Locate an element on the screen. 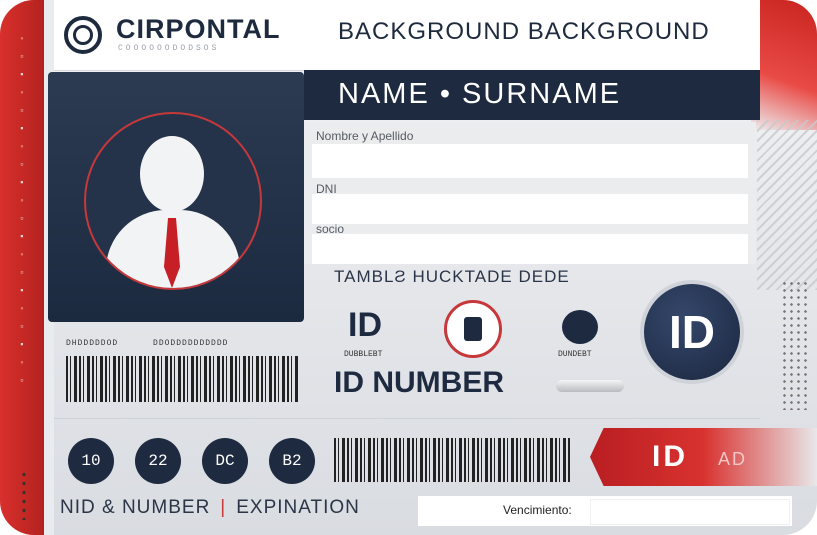 The image size is (817, 535). brand-name: CIRPONTAL is located at coordinates (198, 29).